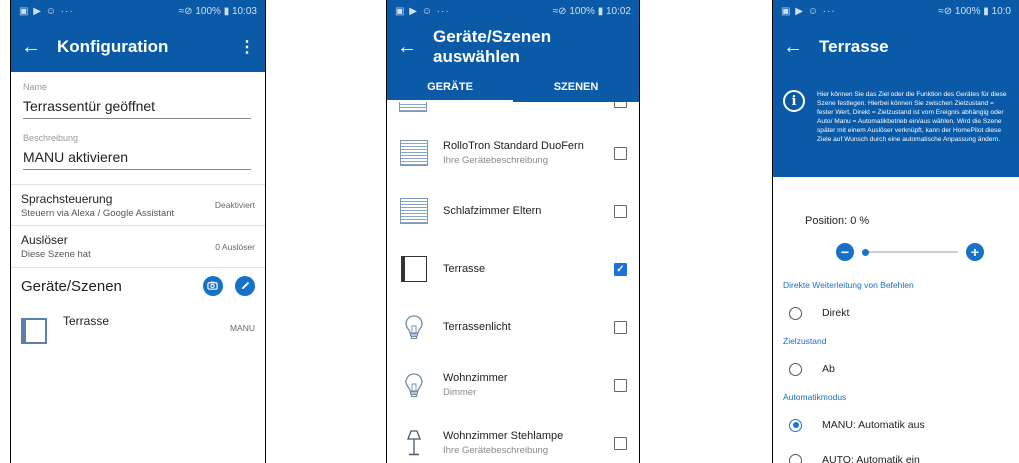 Image resolution: width=1019 pixels, height=463 pixels. Describe the element at coordinates (836, 313) in the screenshot. I see `option-label: Direkt` at that location.